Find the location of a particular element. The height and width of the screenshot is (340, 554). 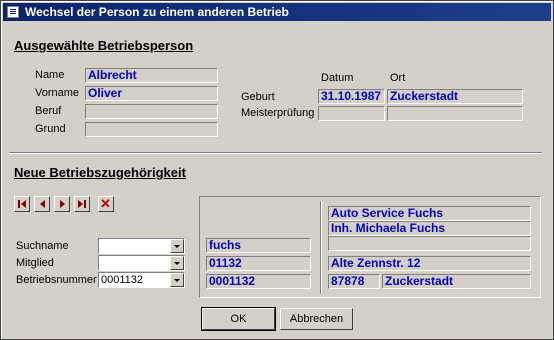

first-record-icon is located at coordinates (19, 204).